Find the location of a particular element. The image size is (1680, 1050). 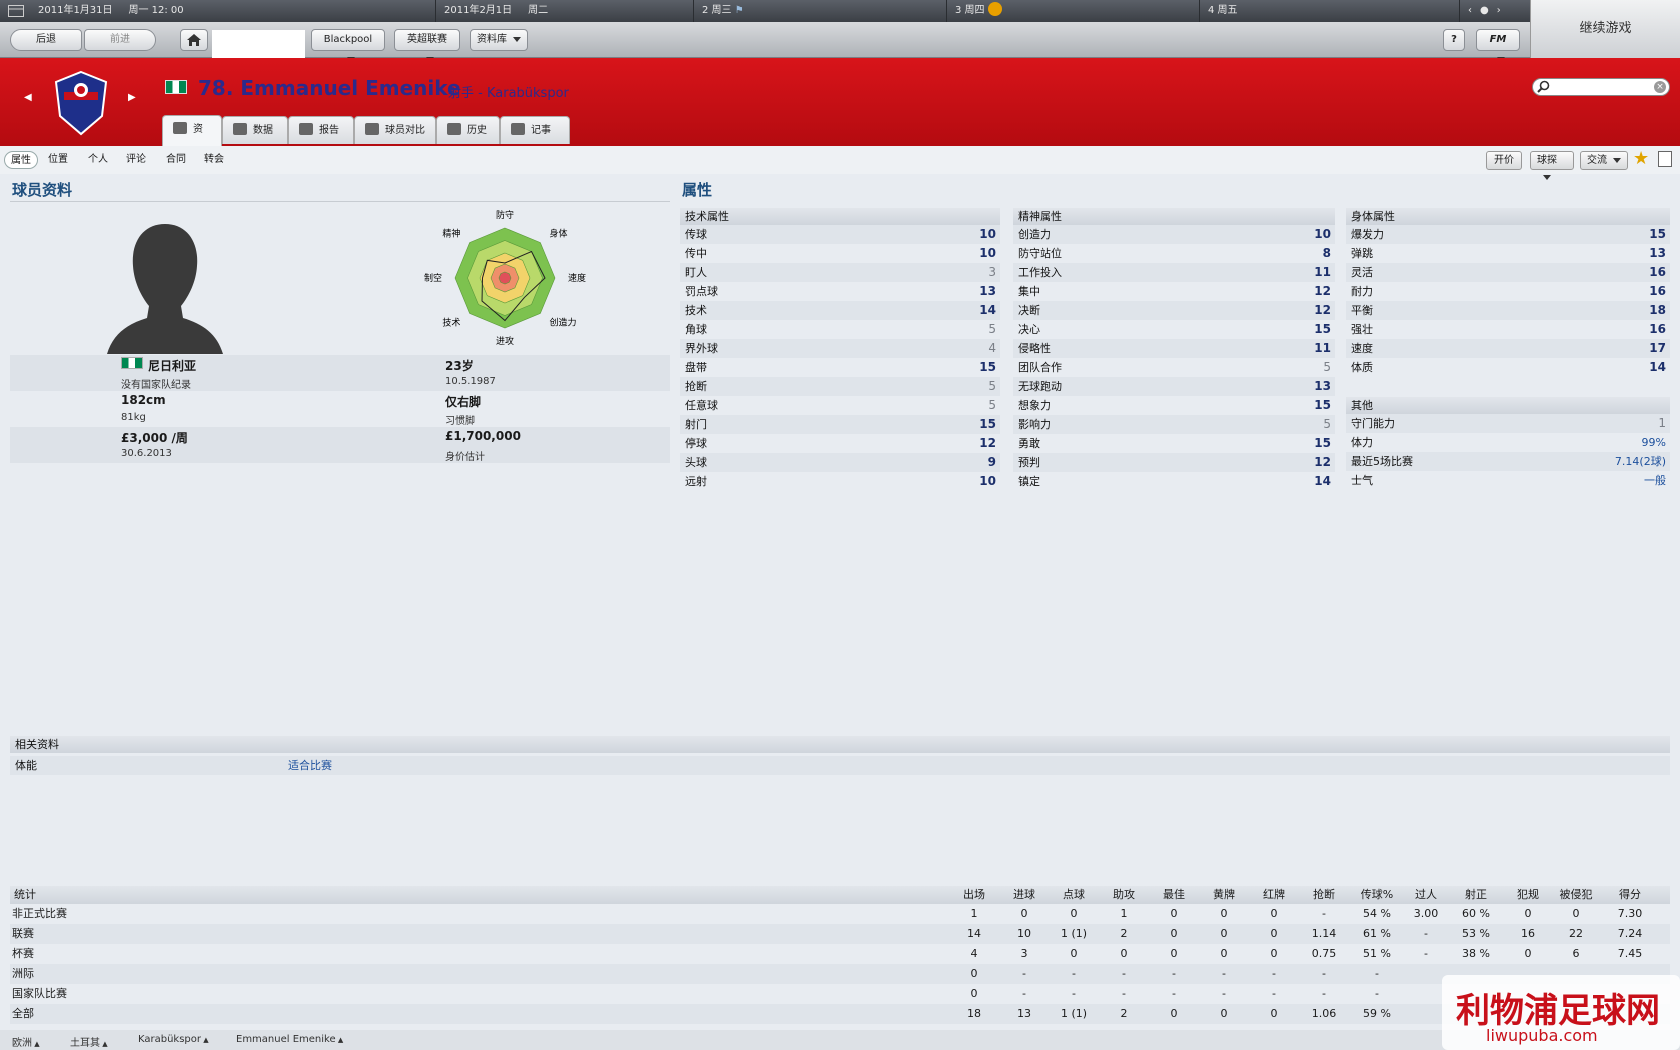

technical-row: 角球 5 is located at coordinates (840, 329).